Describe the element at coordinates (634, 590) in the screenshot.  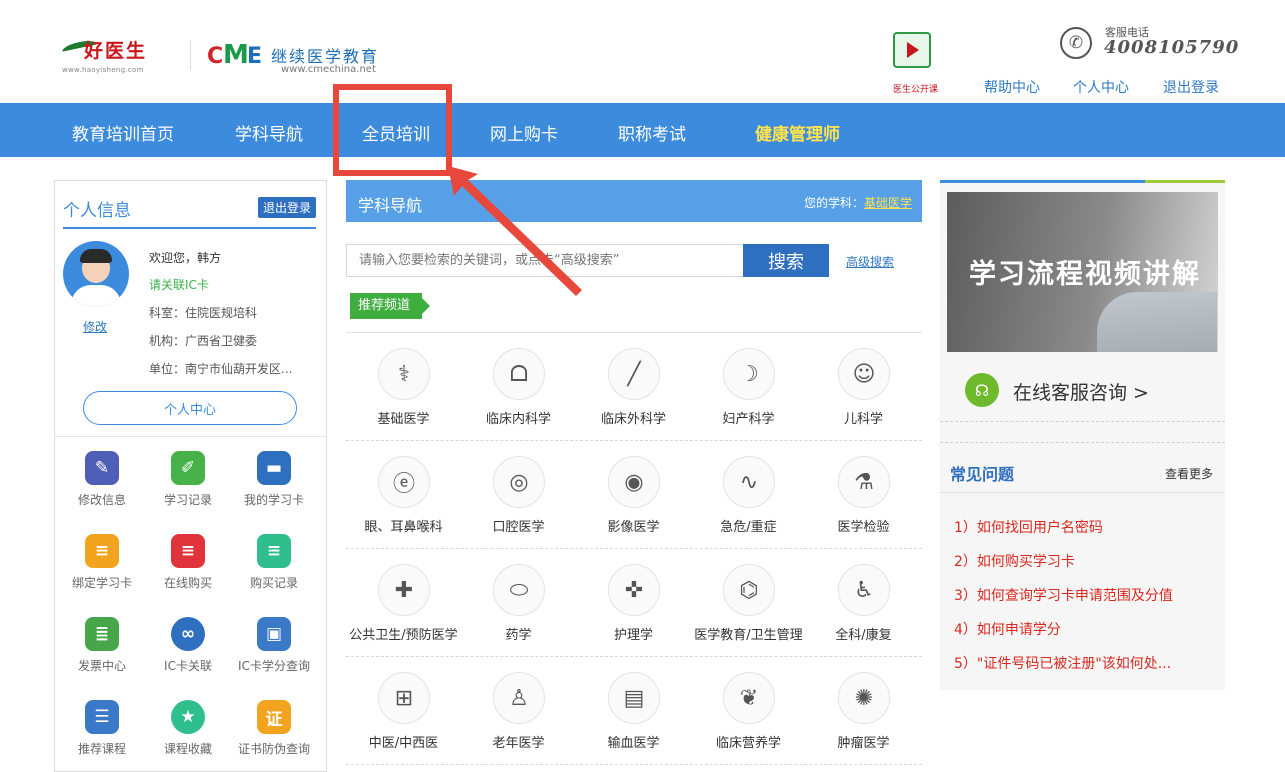
I see `cross-leaf-icon: ✜` at that location.